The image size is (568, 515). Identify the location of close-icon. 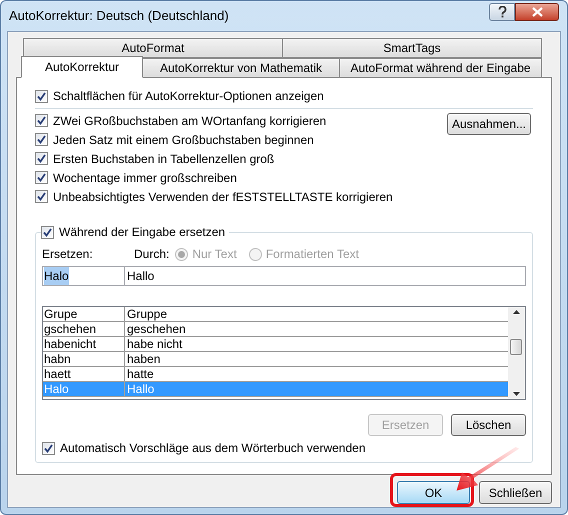
(537, 12).